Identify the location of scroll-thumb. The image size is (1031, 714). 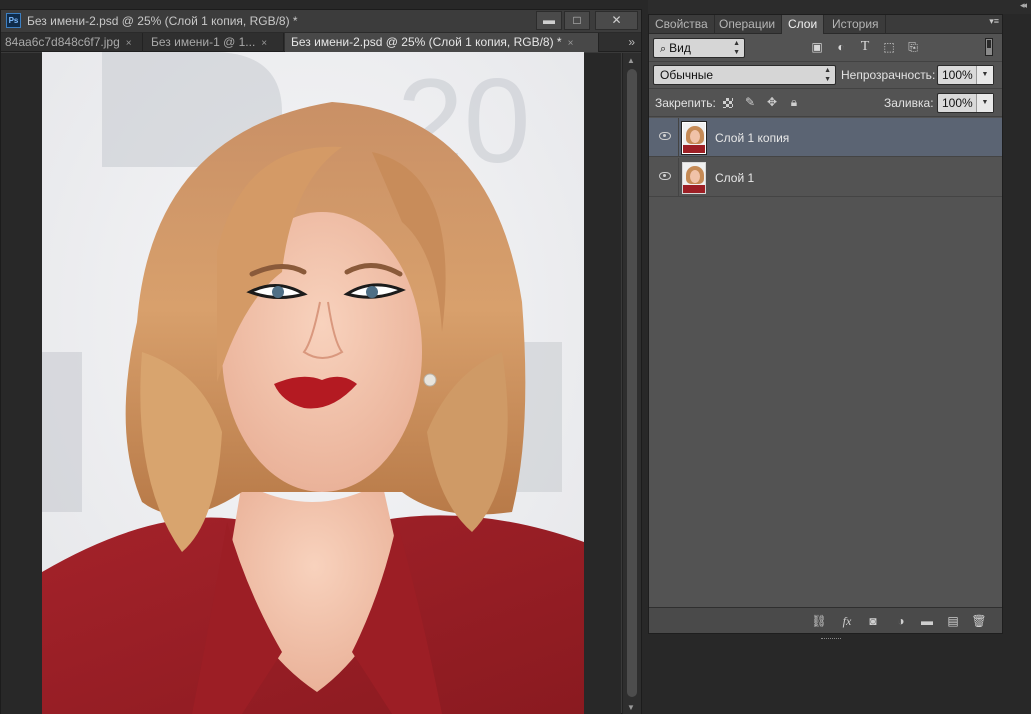
(632, 383).